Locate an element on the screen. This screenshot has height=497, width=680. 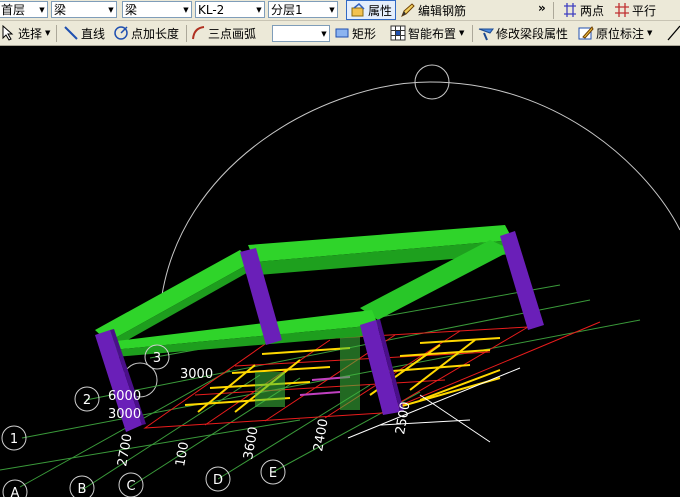
overflow-chevron-icon: » is located at coordinates (542, 8).